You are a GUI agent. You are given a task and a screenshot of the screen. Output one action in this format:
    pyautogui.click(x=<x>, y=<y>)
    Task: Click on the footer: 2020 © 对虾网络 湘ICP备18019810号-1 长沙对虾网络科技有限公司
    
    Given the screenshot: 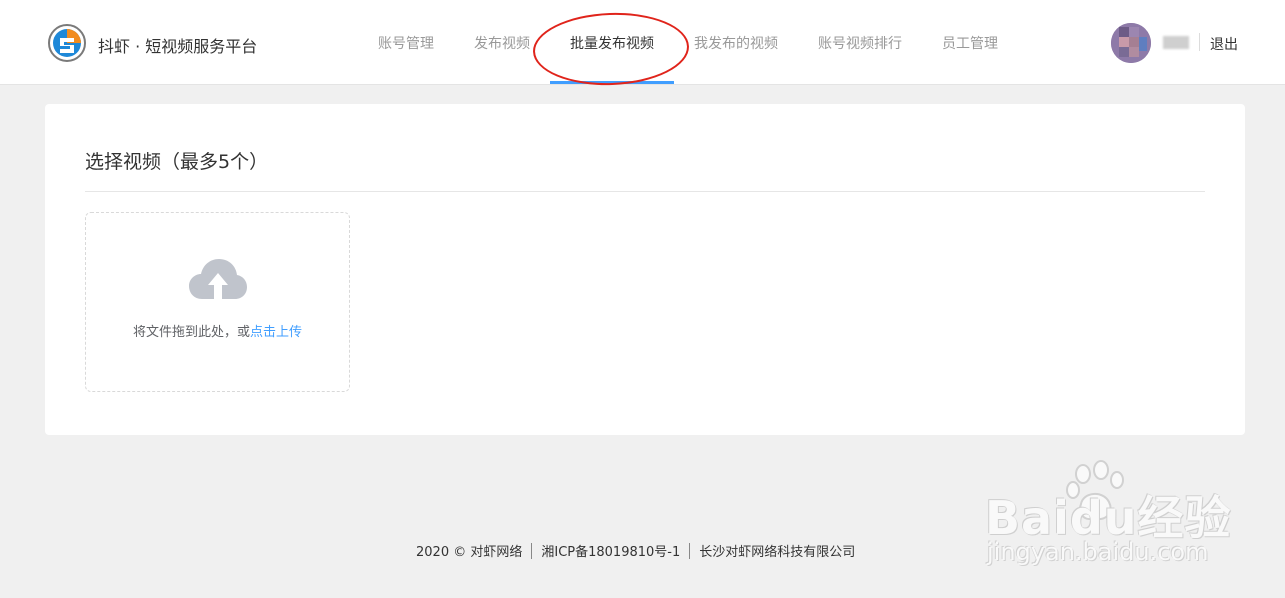 What is the action you would take?
    pyautogui.click(x=635, y=550)
    